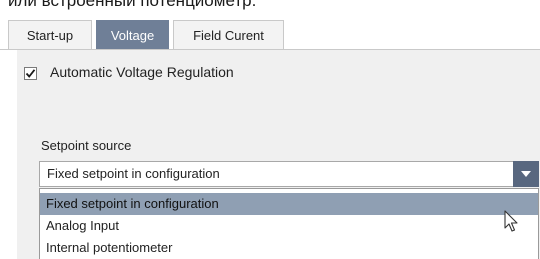 The width and height of the screenshot is (540, 259). I want to click on setpoint-source-label: Setpoint source, so click(86, 145).